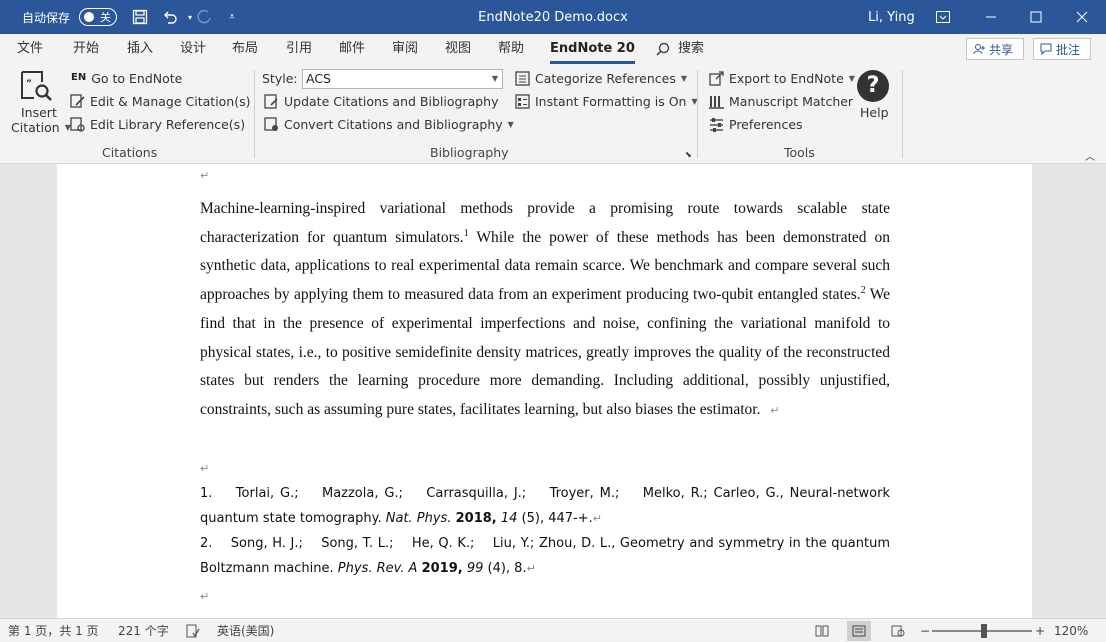 The height and width of the screenshot is (642, 1106). Describe the element at coordinates (984, 631) in the screenshot. I see `zoom-slider-thumb` at that location.